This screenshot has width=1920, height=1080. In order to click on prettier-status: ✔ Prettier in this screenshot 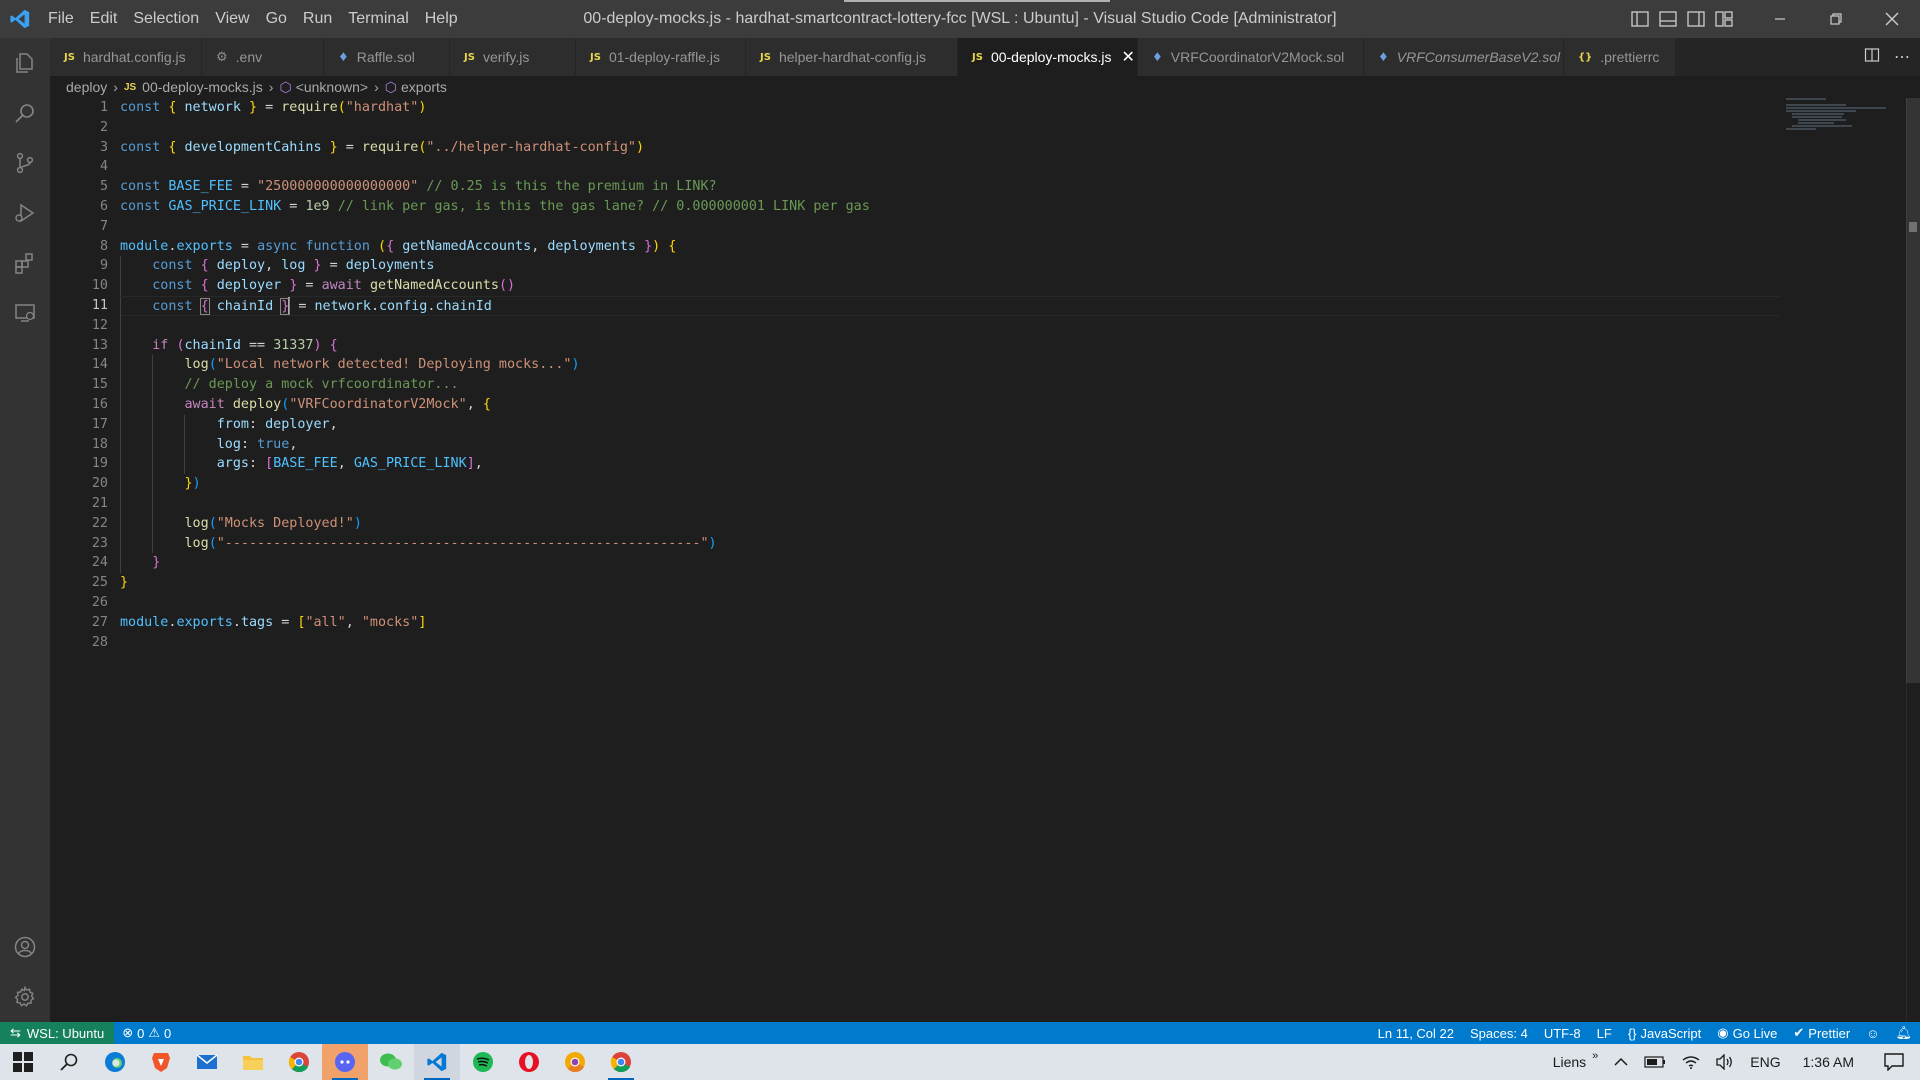, I will do `click(1821, 1033)`.